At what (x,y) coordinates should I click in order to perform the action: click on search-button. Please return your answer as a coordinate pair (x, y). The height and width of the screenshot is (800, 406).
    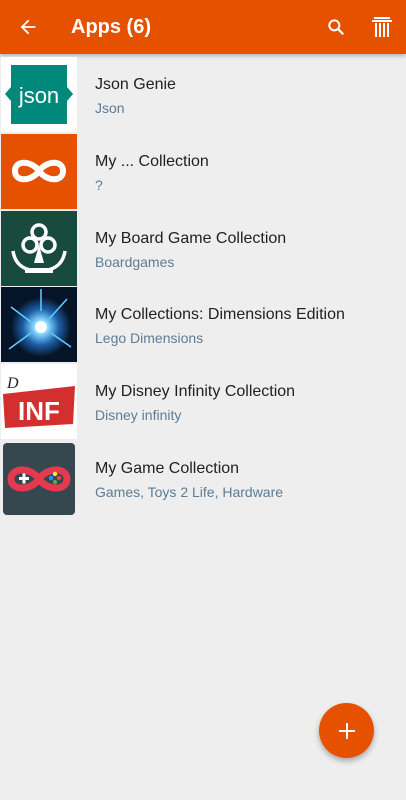
    Looking at the image, I should click on (336, 27).